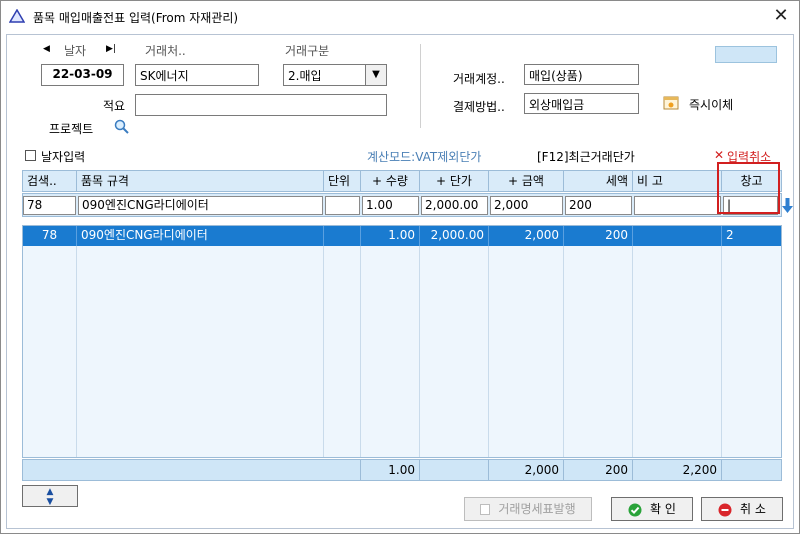 This screenshot has height=534, width=800. Describe the element at coordinates (342, 181) in the screenshot. I see `col-header-unit: 단위` at that location.